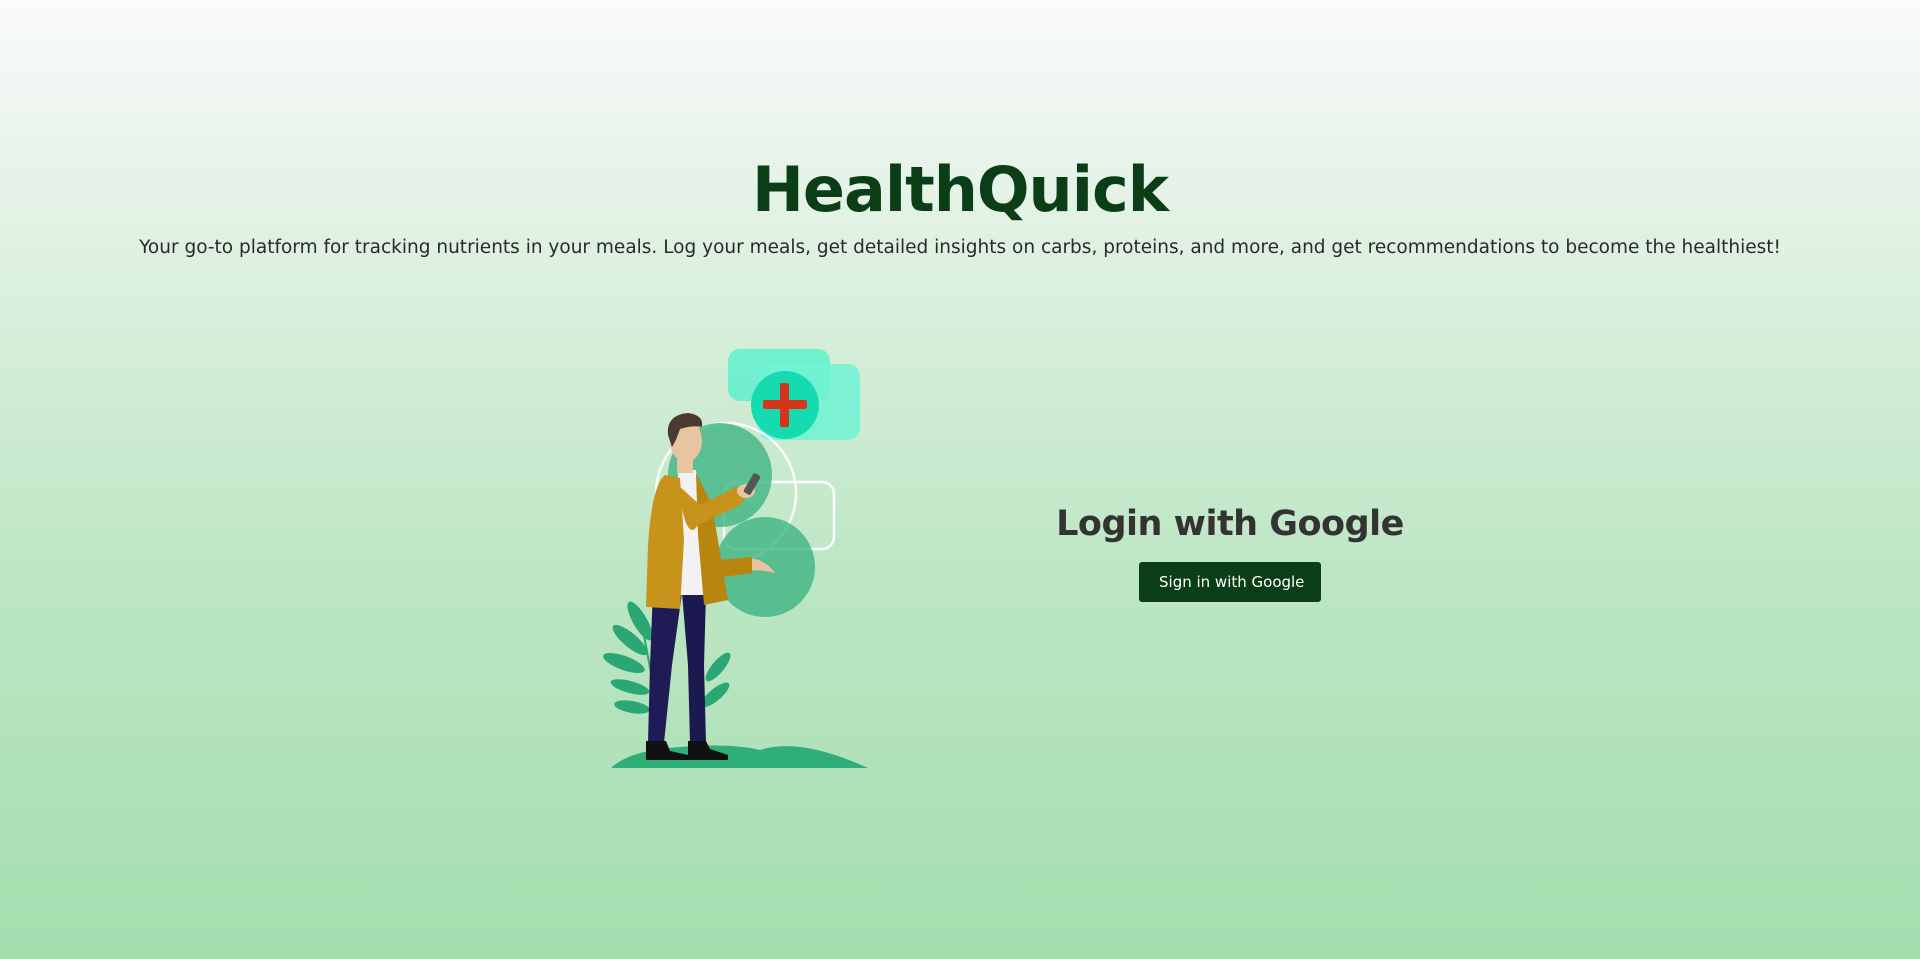  I want to click on medical-cross-icon, so click(785, 405).